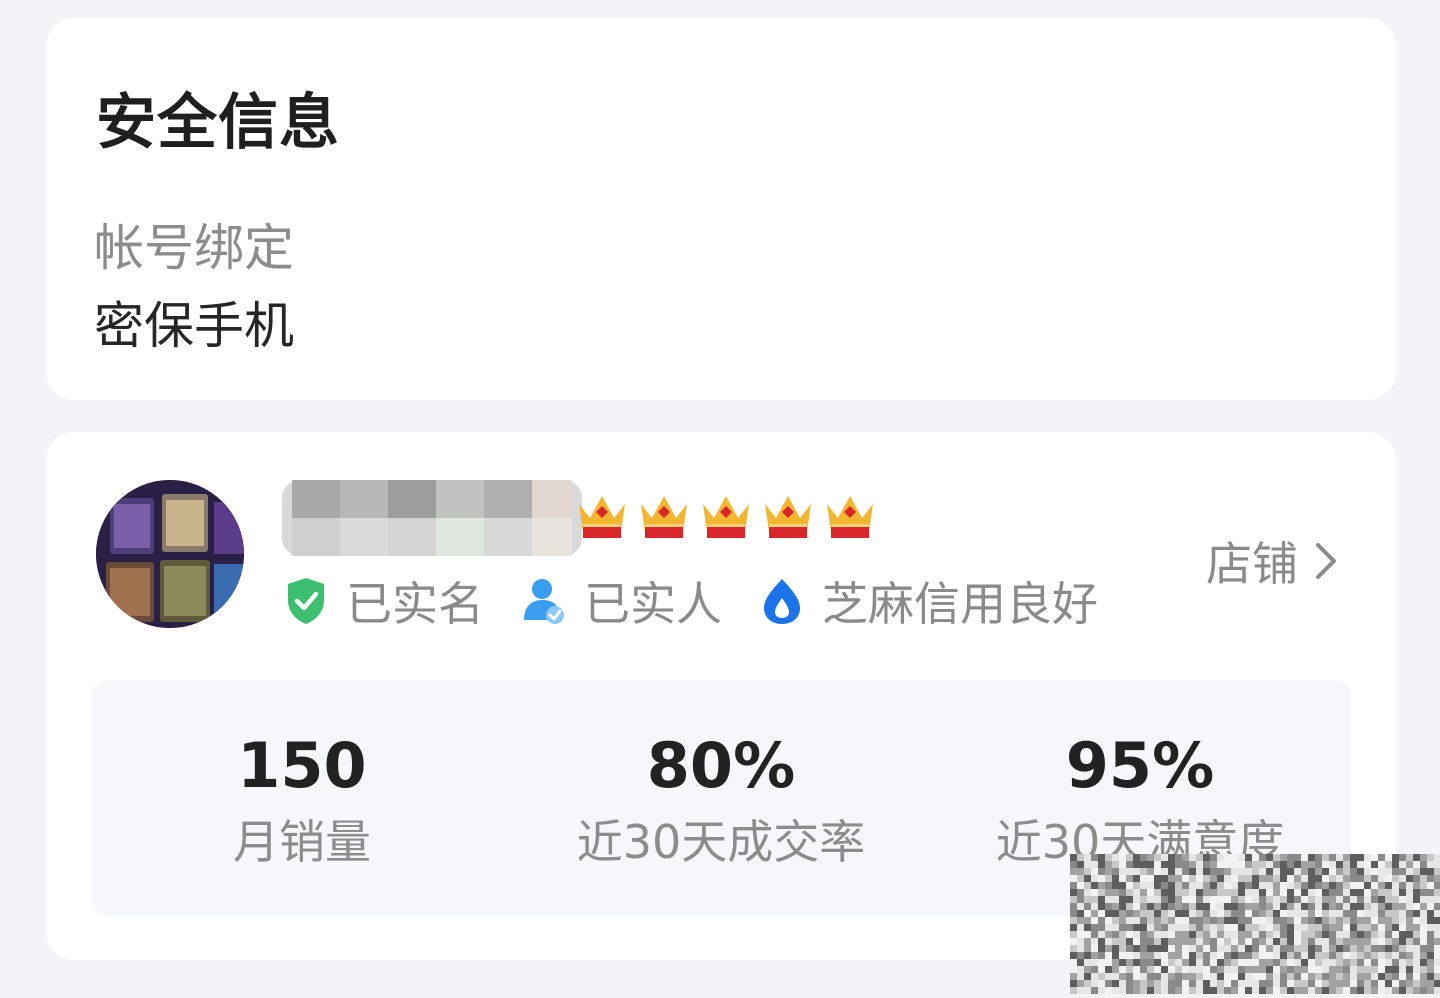  Describe the element at coordinates (194, 248) in the screenshot. I see `account-binding-label: 帐号绑定` at that location.